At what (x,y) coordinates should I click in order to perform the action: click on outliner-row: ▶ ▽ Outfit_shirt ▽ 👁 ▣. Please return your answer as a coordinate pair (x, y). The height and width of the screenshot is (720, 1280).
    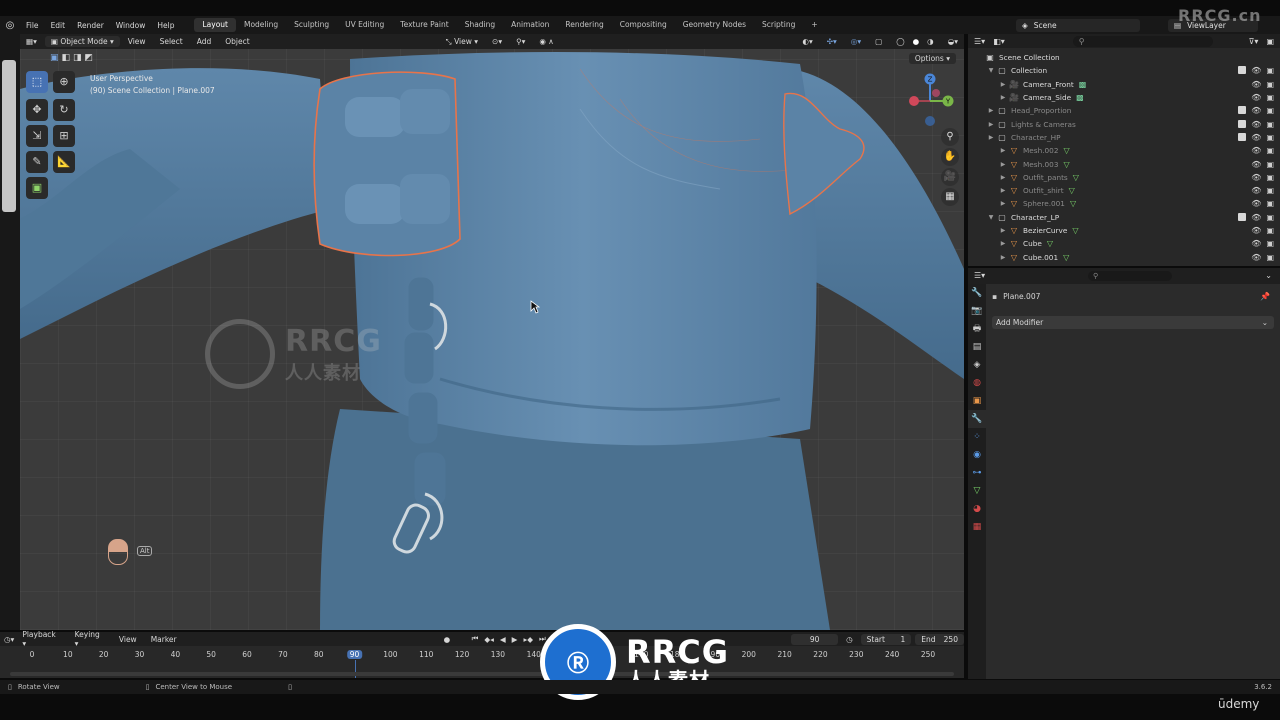
    Looking at the image, I should click on (1124, 190).